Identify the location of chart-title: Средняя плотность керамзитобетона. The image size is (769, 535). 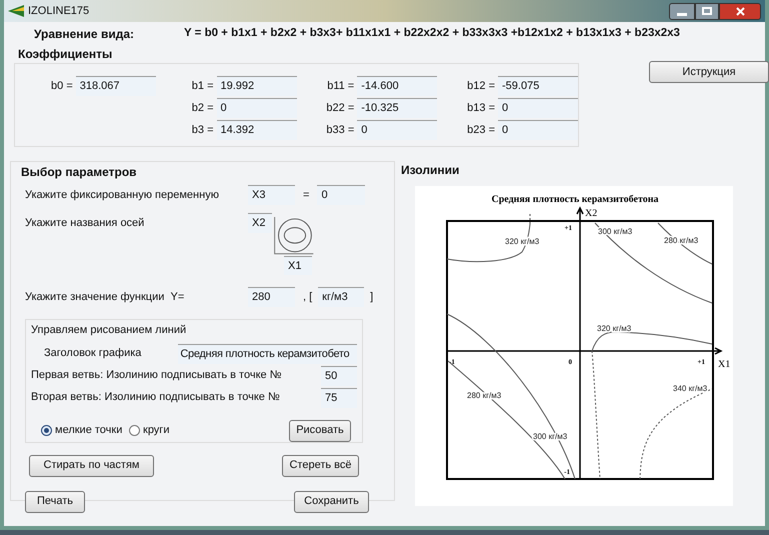
(575, 199).